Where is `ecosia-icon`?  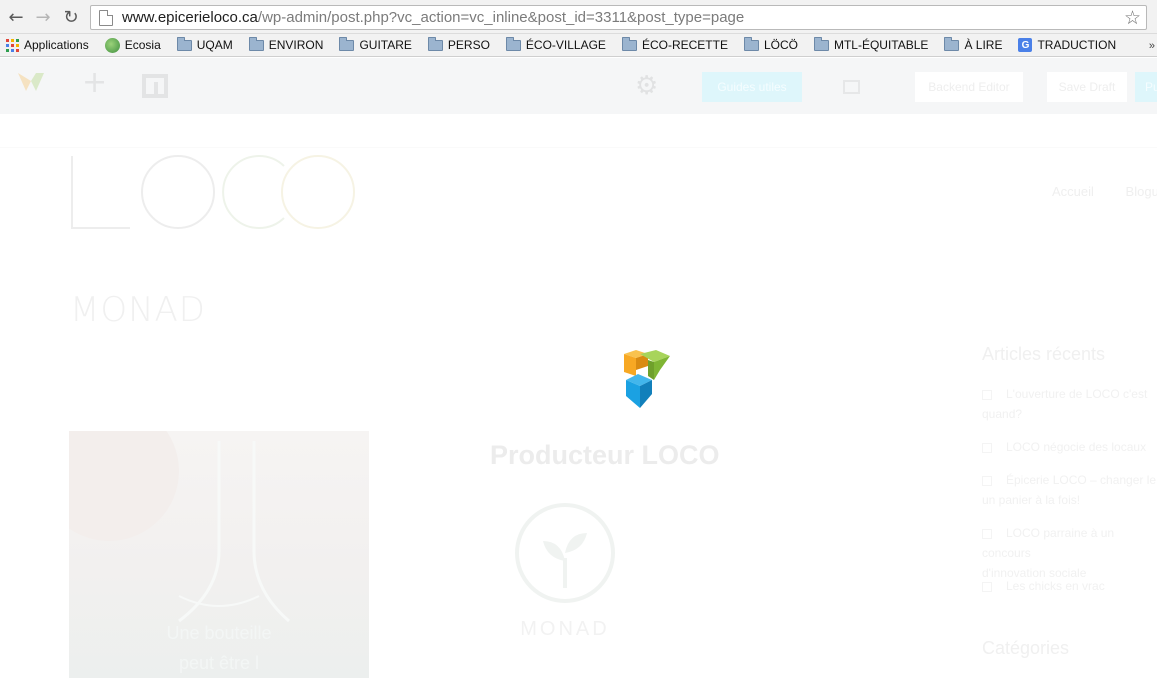
ecosia-icon is located at coordinates (112, 45).